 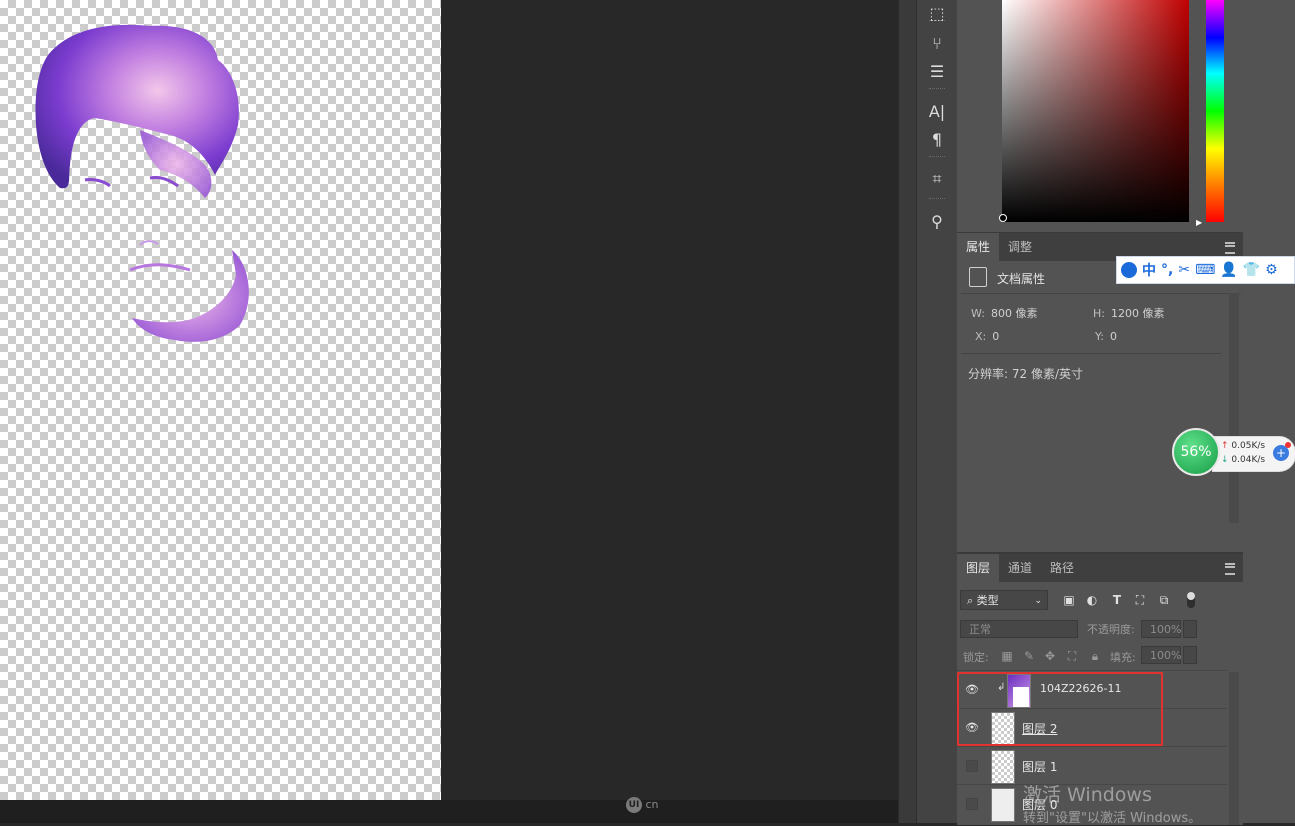 I want to click on ime-toolbar: 中 °, ✂ ⌨ 👤 👕 ⚙, so click(x=1205, y=270).